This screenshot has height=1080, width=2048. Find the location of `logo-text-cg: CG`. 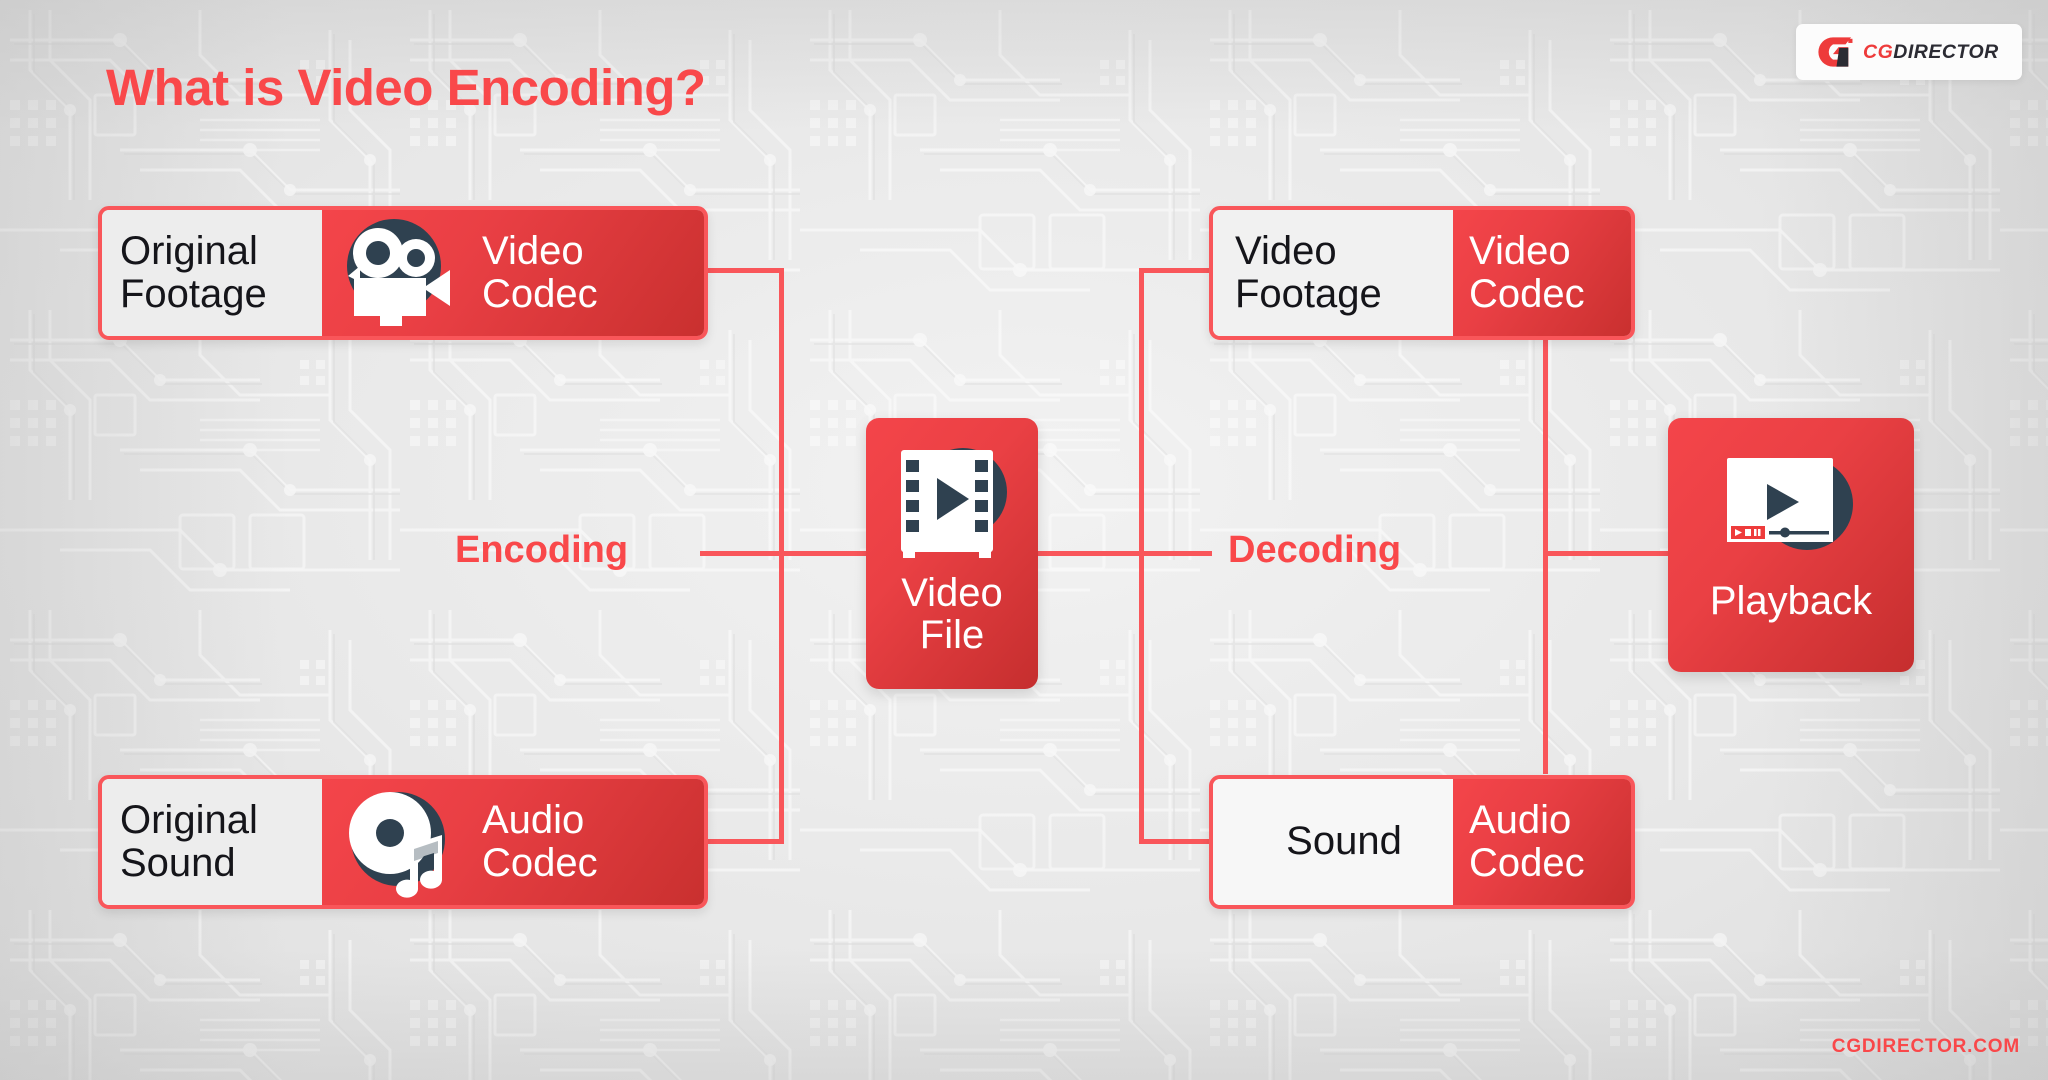

logo-text-cg: CG is located at coordinates (1878, 51).